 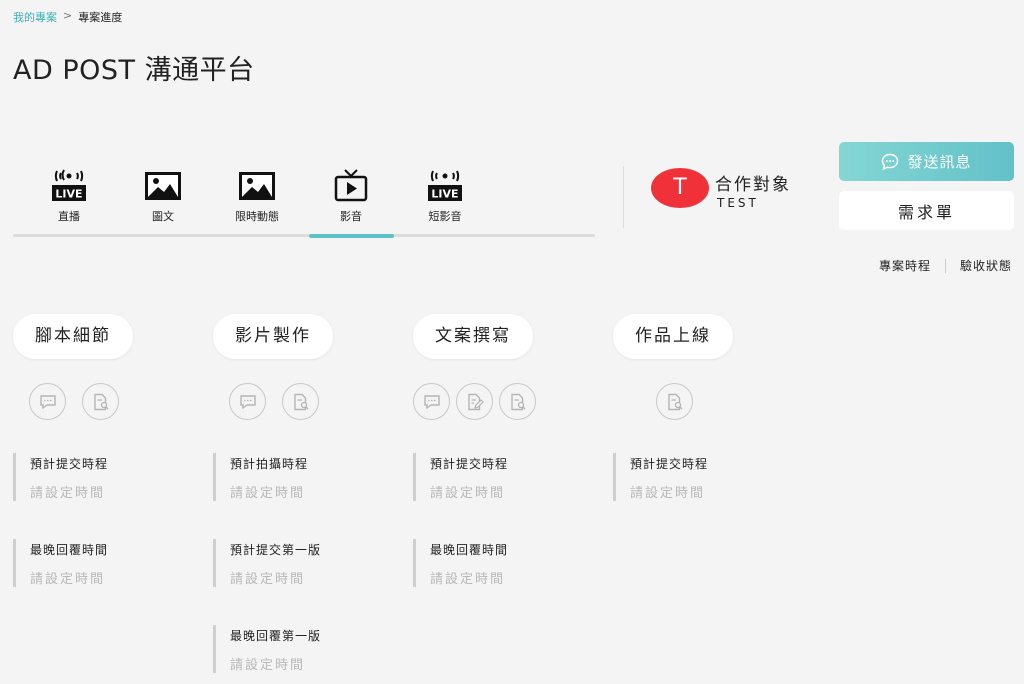 What do you see at coordinates (351, 185) in the screenshot?
I see `tv-play-icon` at bounding box center [351, 185].